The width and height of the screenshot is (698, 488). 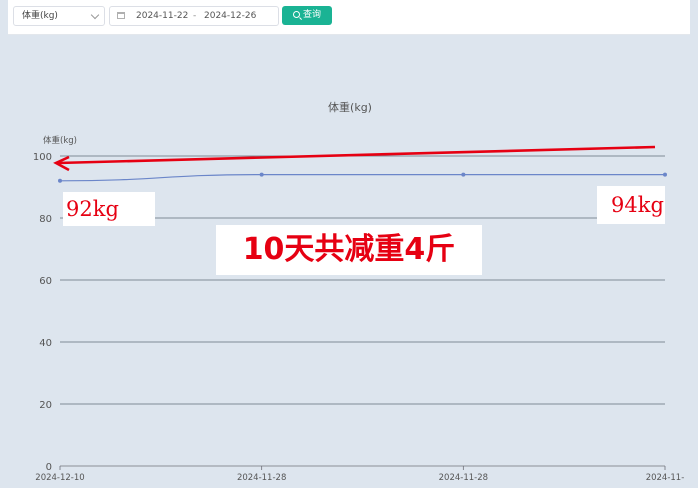 What do you see at coordinates (350, 107) in the screenshot?
I see `chart-title: 体重(kg)` at bounding box center [350, 107].